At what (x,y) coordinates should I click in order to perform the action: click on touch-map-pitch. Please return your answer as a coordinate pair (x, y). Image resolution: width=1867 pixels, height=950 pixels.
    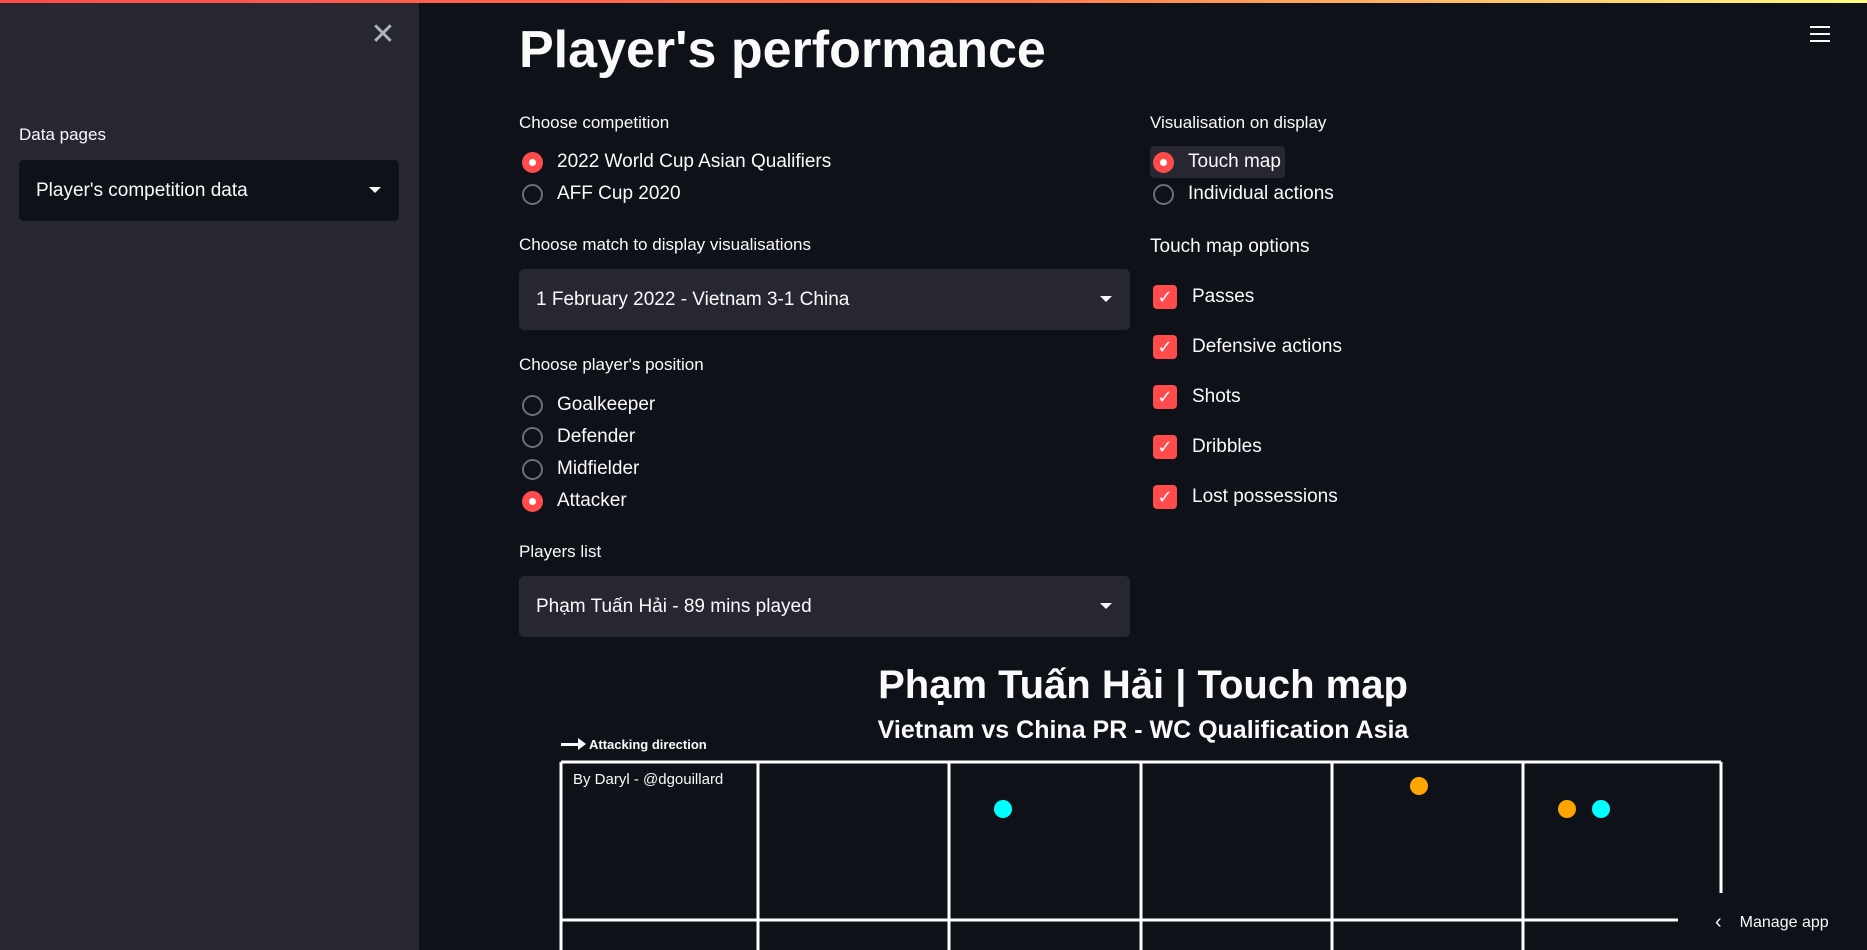
    Looking at the image, I should click on (1141, 855).